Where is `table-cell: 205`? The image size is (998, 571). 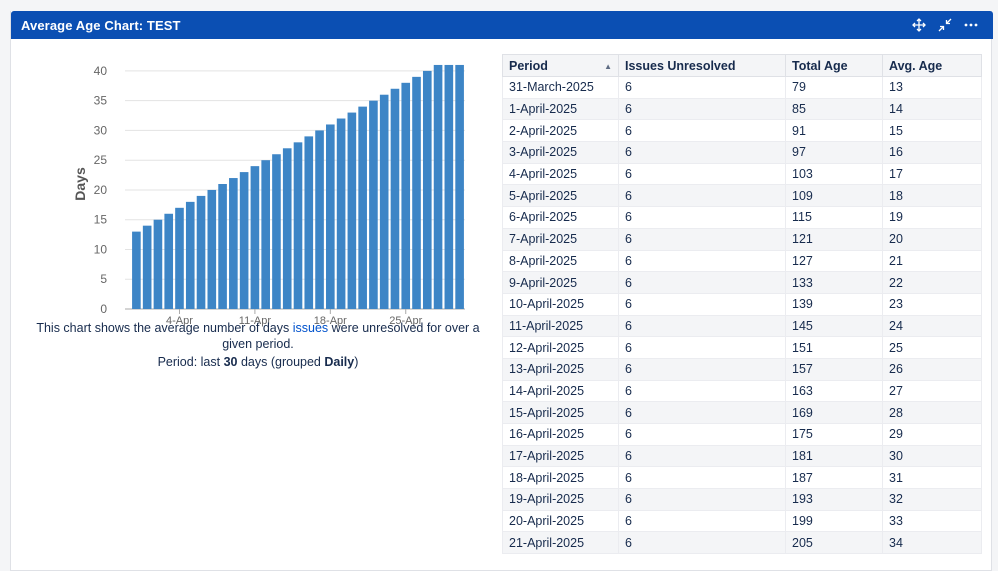
table-cell: 205 is located at coordinates (834, 543).